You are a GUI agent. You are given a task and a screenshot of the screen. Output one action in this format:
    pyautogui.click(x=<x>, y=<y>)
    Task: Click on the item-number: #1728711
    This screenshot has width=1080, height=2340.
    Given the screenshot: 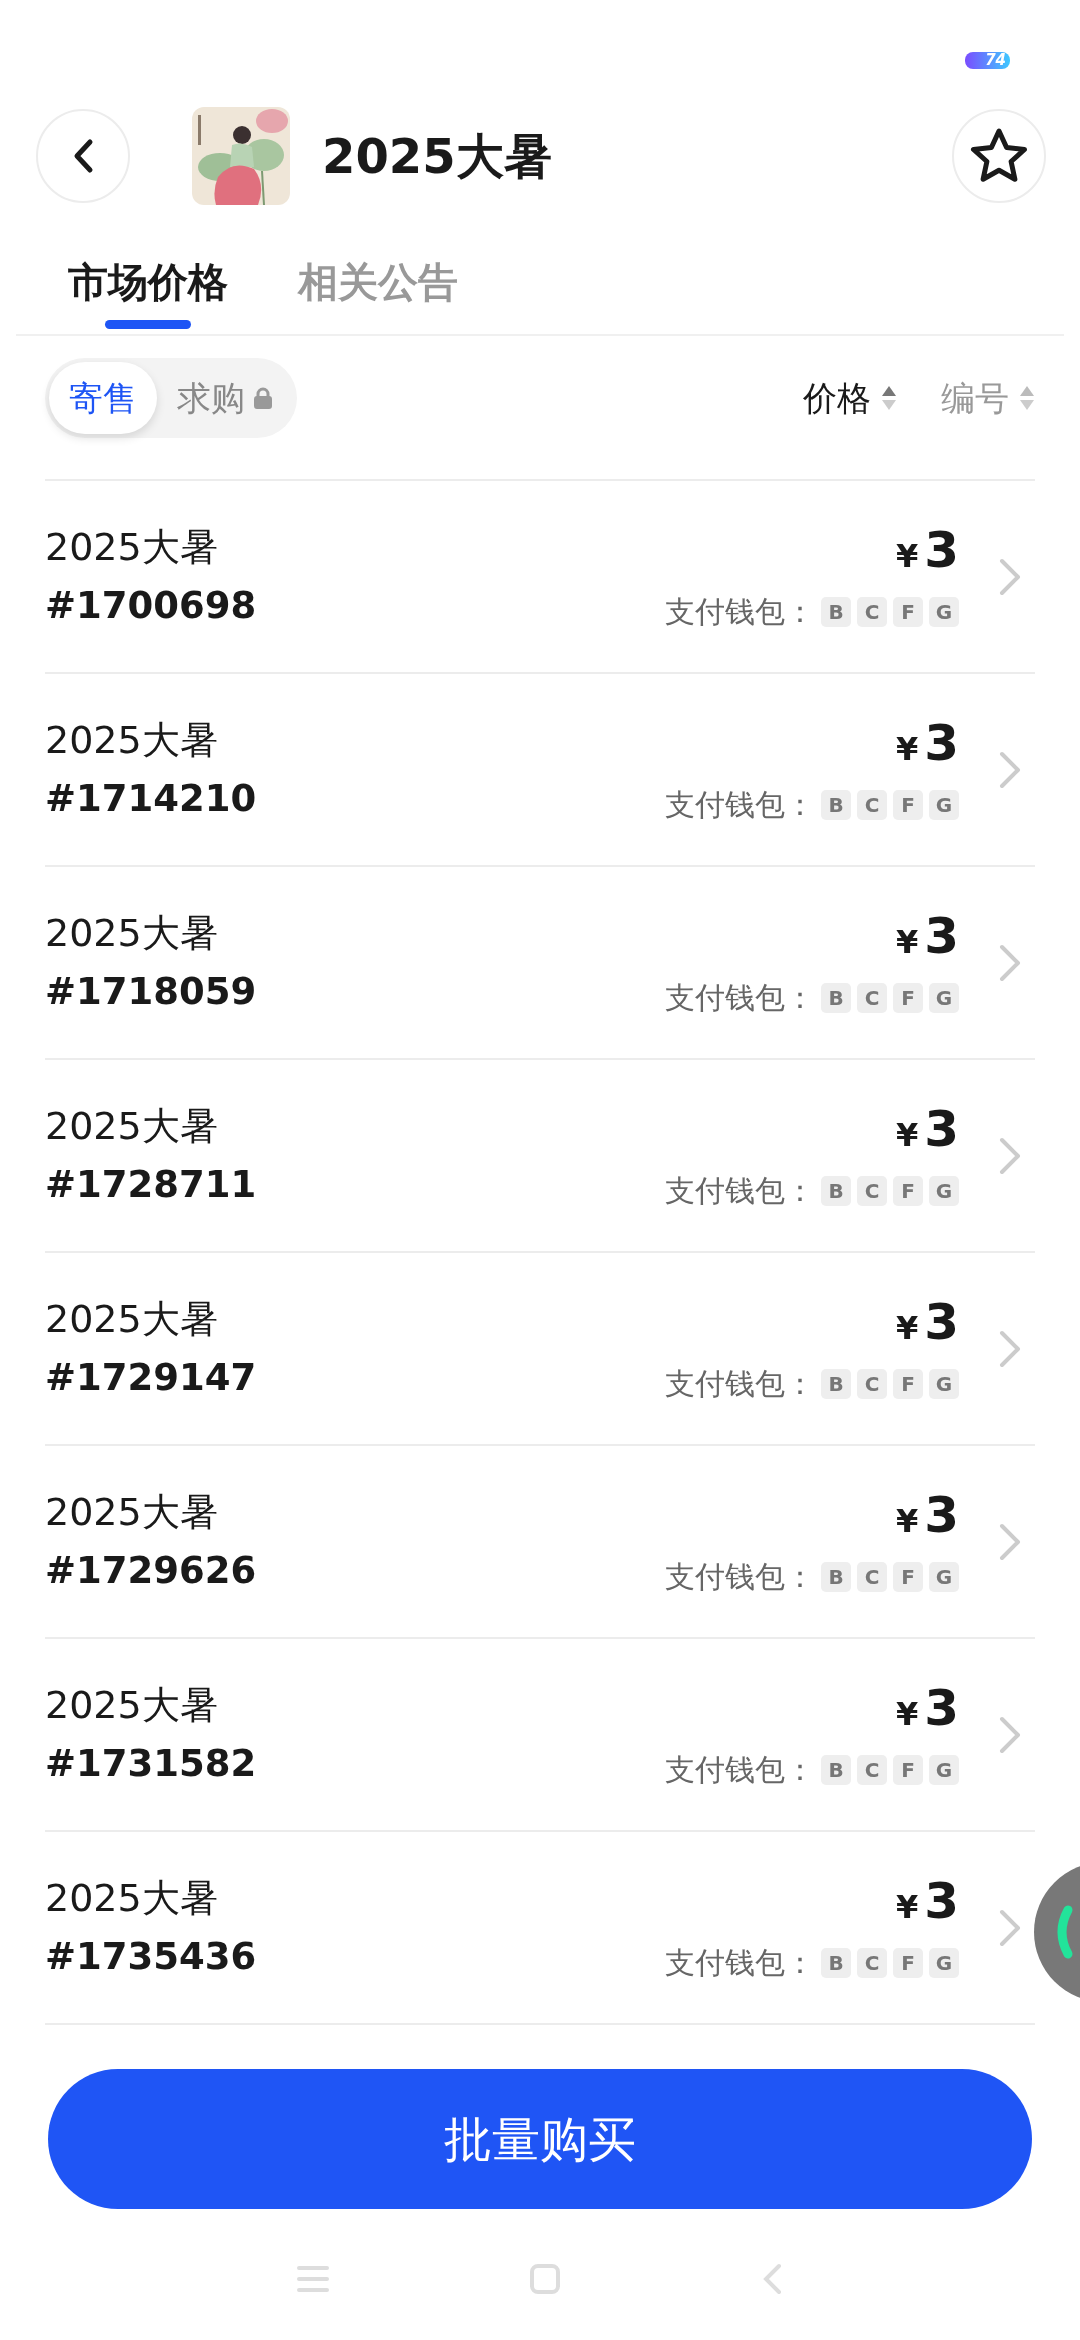 What is the action you would take?
    pyautogui.click(x=151, y=1185)
    